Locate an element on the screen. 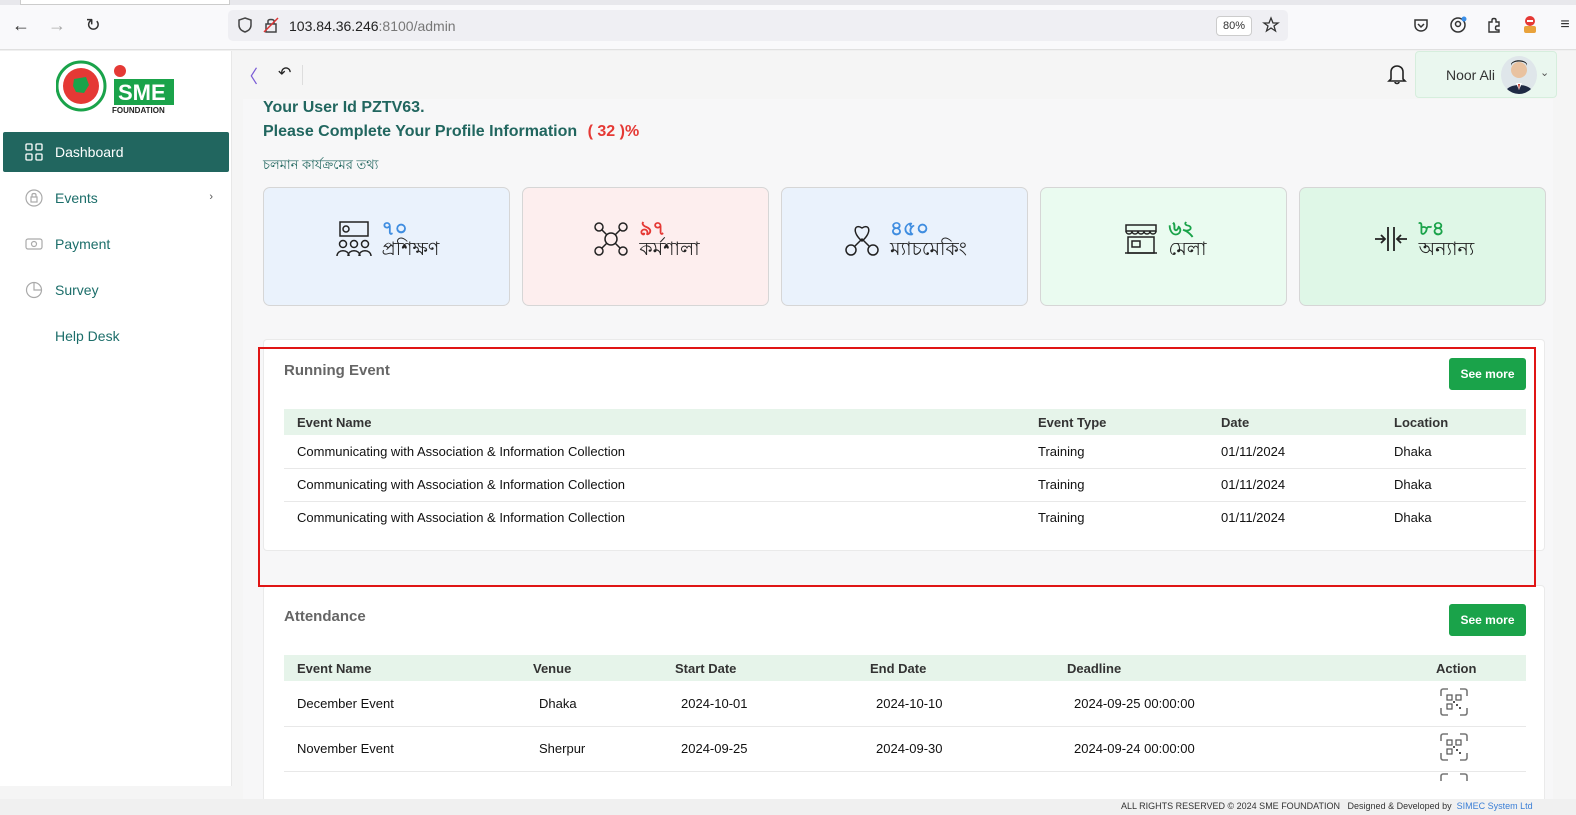 The height and width of the screenshot is (815, 1576). event-name-cell: November Event is located at coordinates (402, 749).